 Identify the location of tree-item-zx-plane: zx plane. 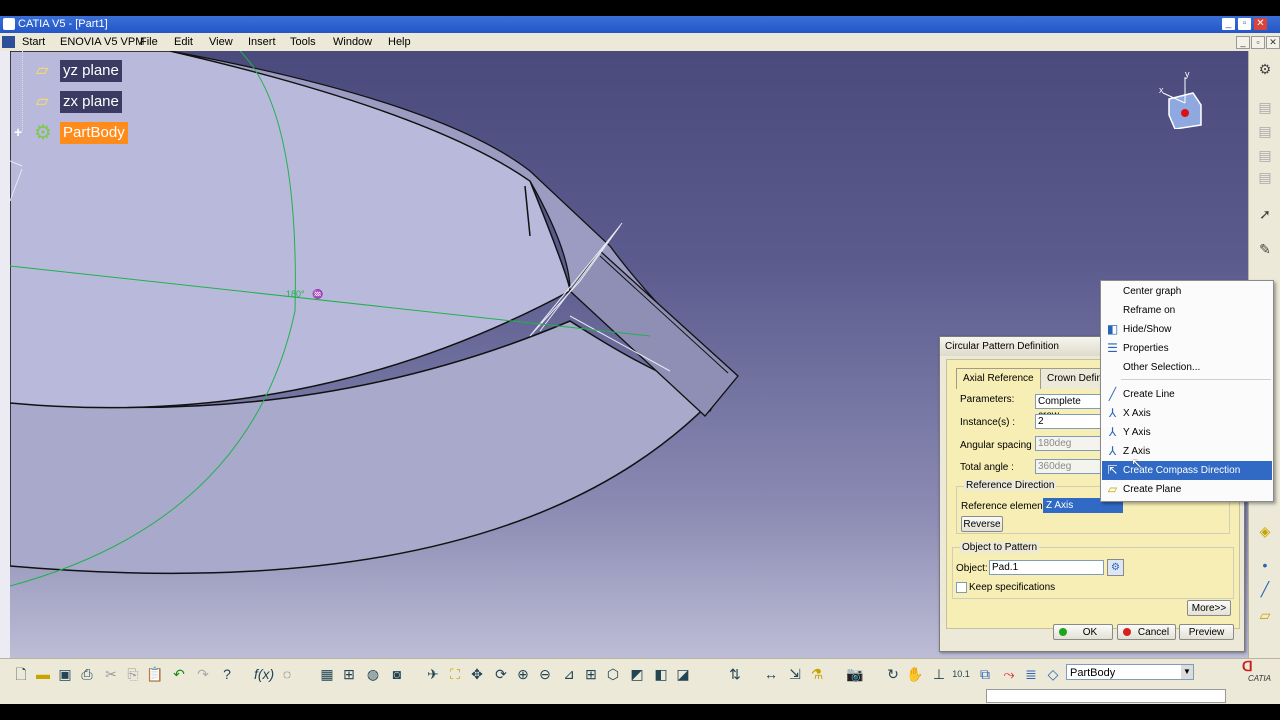
(91, 102).